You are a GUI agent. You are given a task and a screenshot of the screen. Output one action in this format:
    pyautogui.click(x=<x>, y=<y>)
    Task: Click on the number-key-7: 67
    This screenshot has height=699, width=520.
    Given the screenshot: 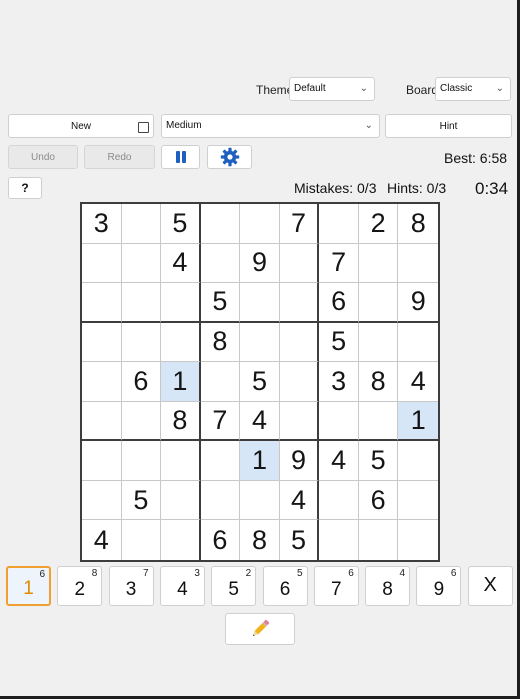 What is the action you would take?
    pyautogui.click(x=336, y=586)
    